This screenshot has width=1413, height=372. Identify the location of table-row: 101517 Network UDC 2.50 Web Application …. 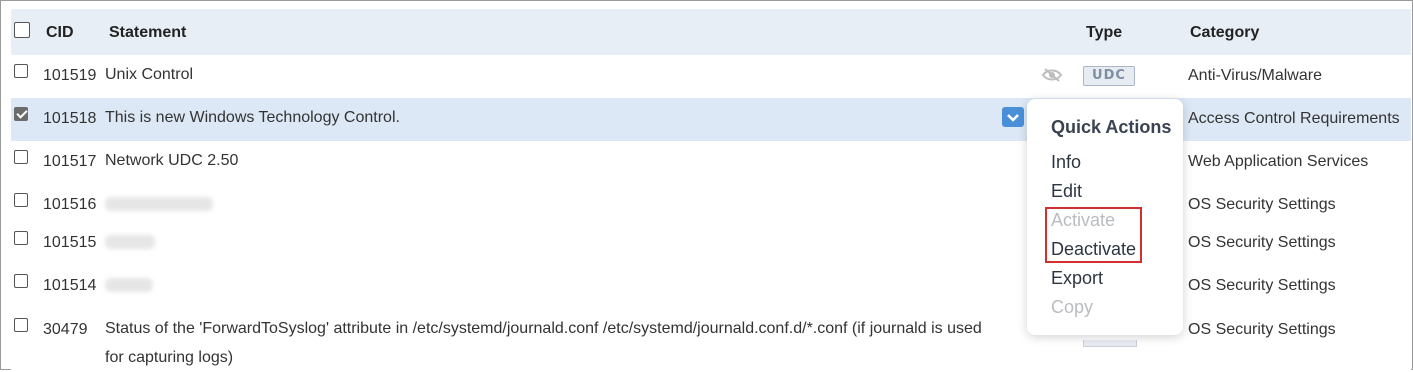
(711, 163).